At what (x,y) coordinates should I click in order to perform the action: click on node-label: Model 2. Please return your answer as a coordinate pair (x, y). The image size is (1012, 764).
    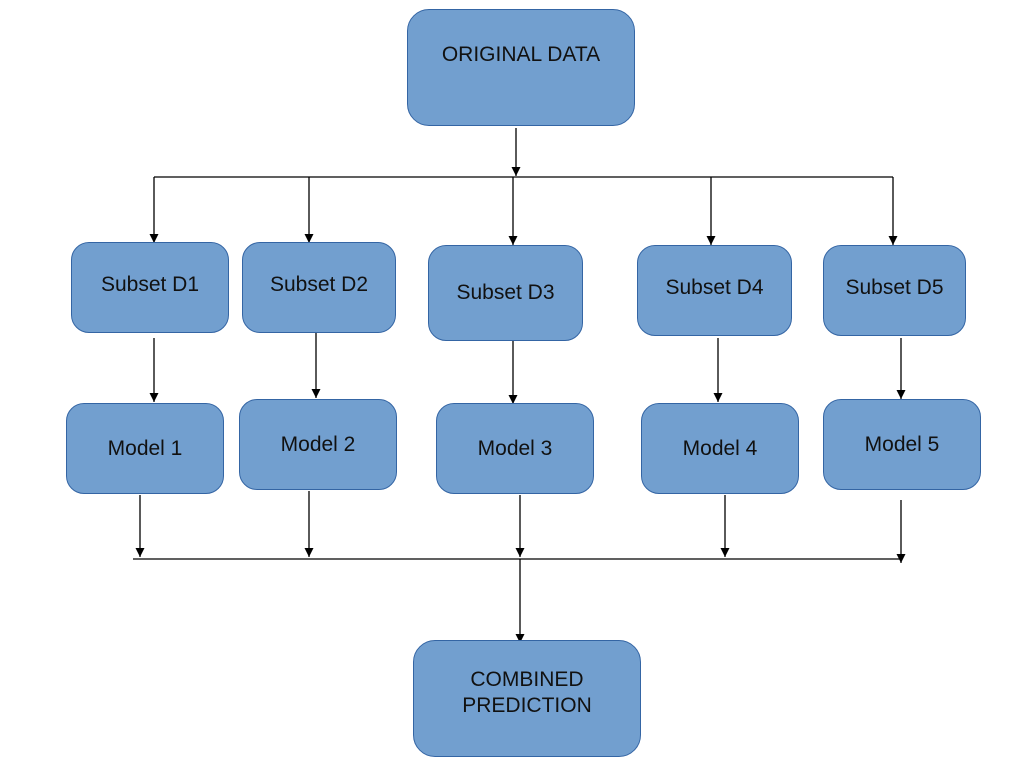
    Looking at the image, I should click on (318, 444).